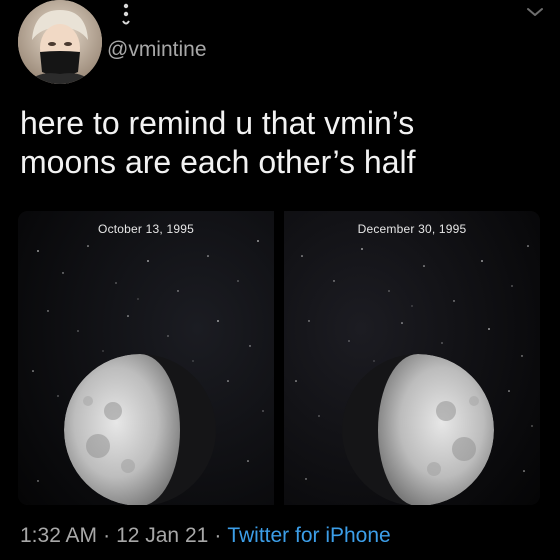 The image size is (560, 560). What do you see at coordinates (126, 15) in the screenshot?
I see `emoji-icon` at bounding box center [126, 15].